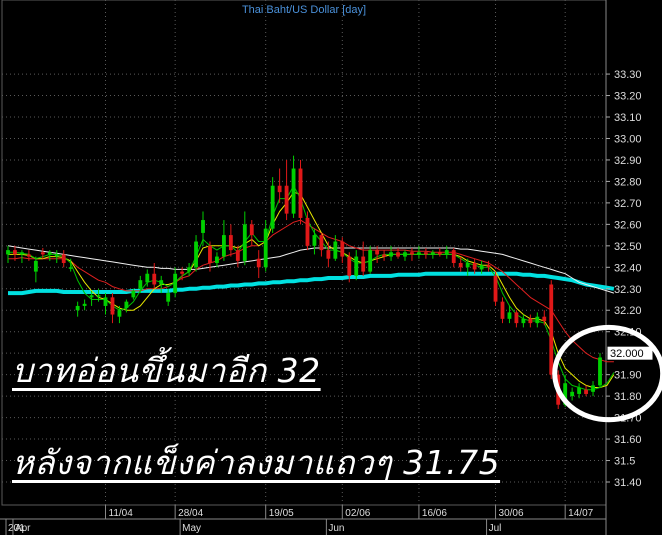 Image resolution: width=662 pixels, height=535 pixels. What do you see at coordinates (336, 528) in the screenshot?
I see `month-label: Jun` at bounding box center [336, 528].